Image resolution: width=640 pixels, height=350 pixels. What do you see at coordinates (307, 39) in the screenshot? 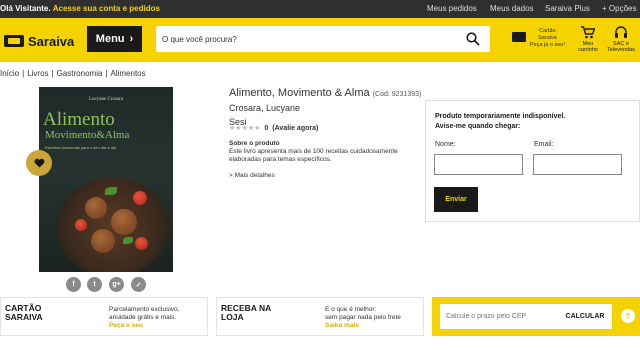
I see `search-input` at bounding box center [307, 39].